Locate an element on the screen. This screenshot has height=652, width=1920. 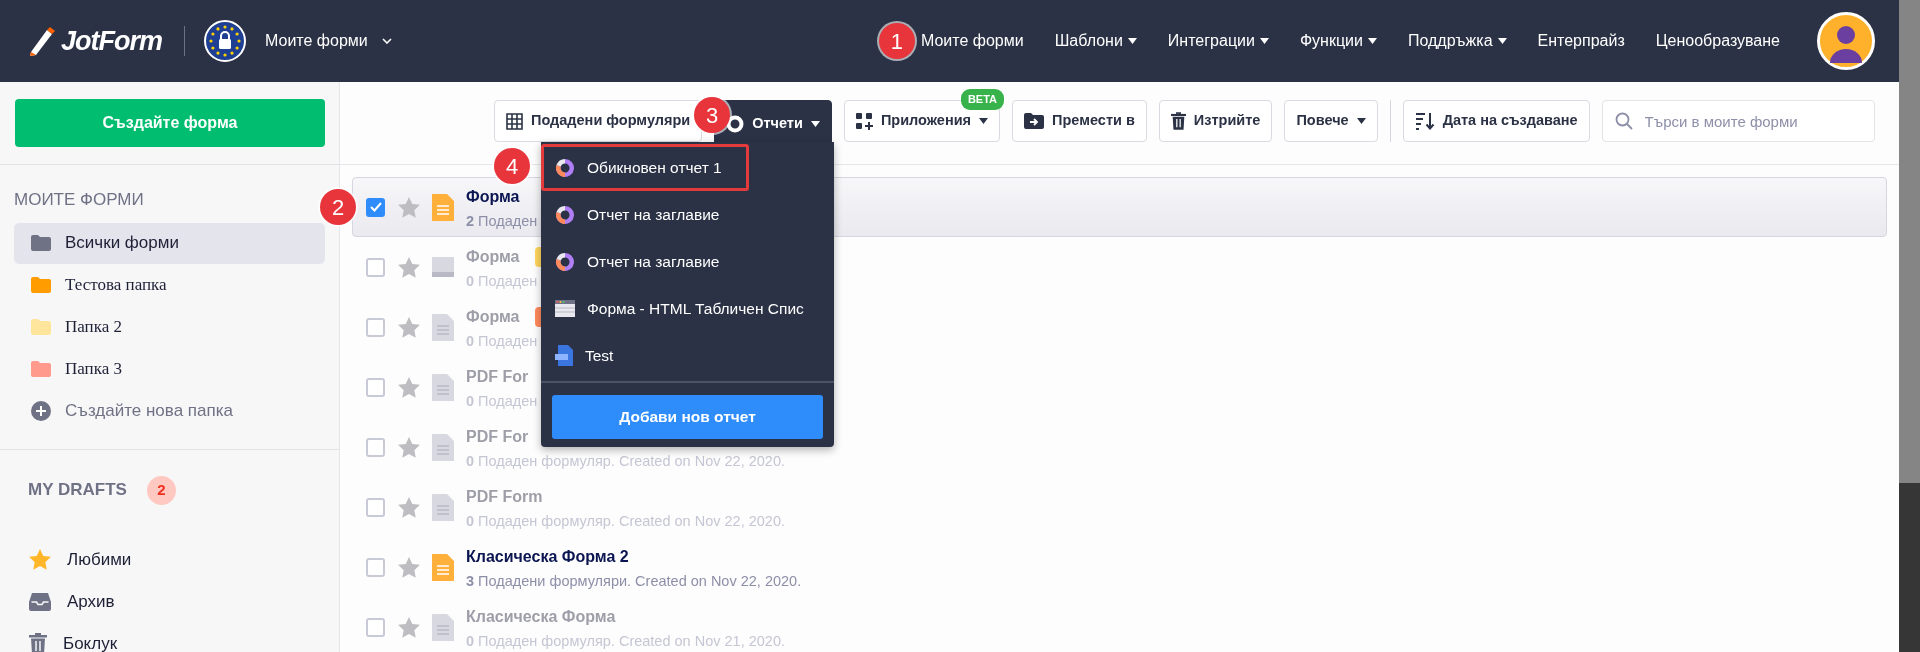
pencil-logo-icon is located at coordinates (41, 41).